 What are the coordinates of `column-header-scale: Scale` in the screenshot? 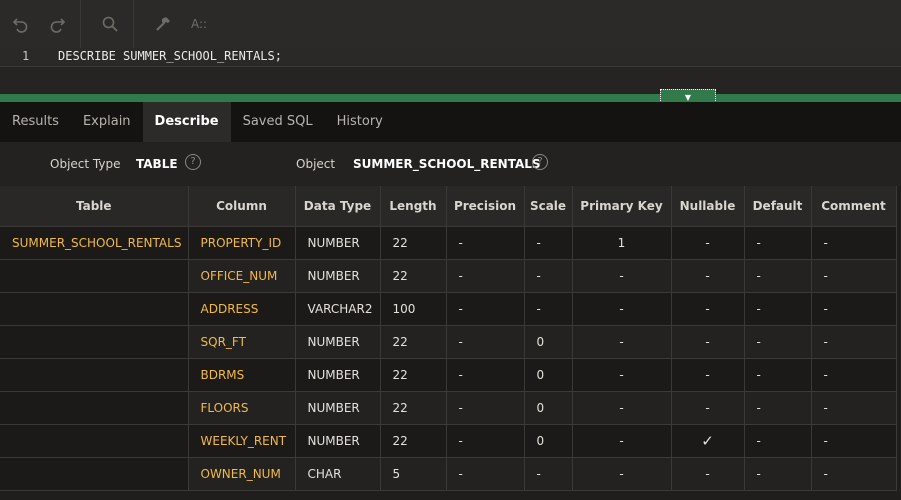 It's located at (548, 206).